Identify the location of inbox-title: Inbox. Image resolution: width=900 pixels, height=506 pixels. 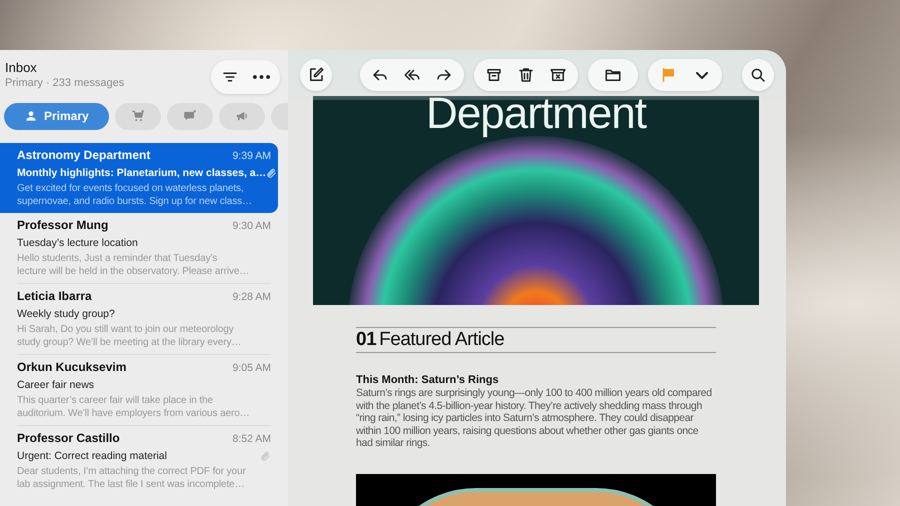
(21, 68).